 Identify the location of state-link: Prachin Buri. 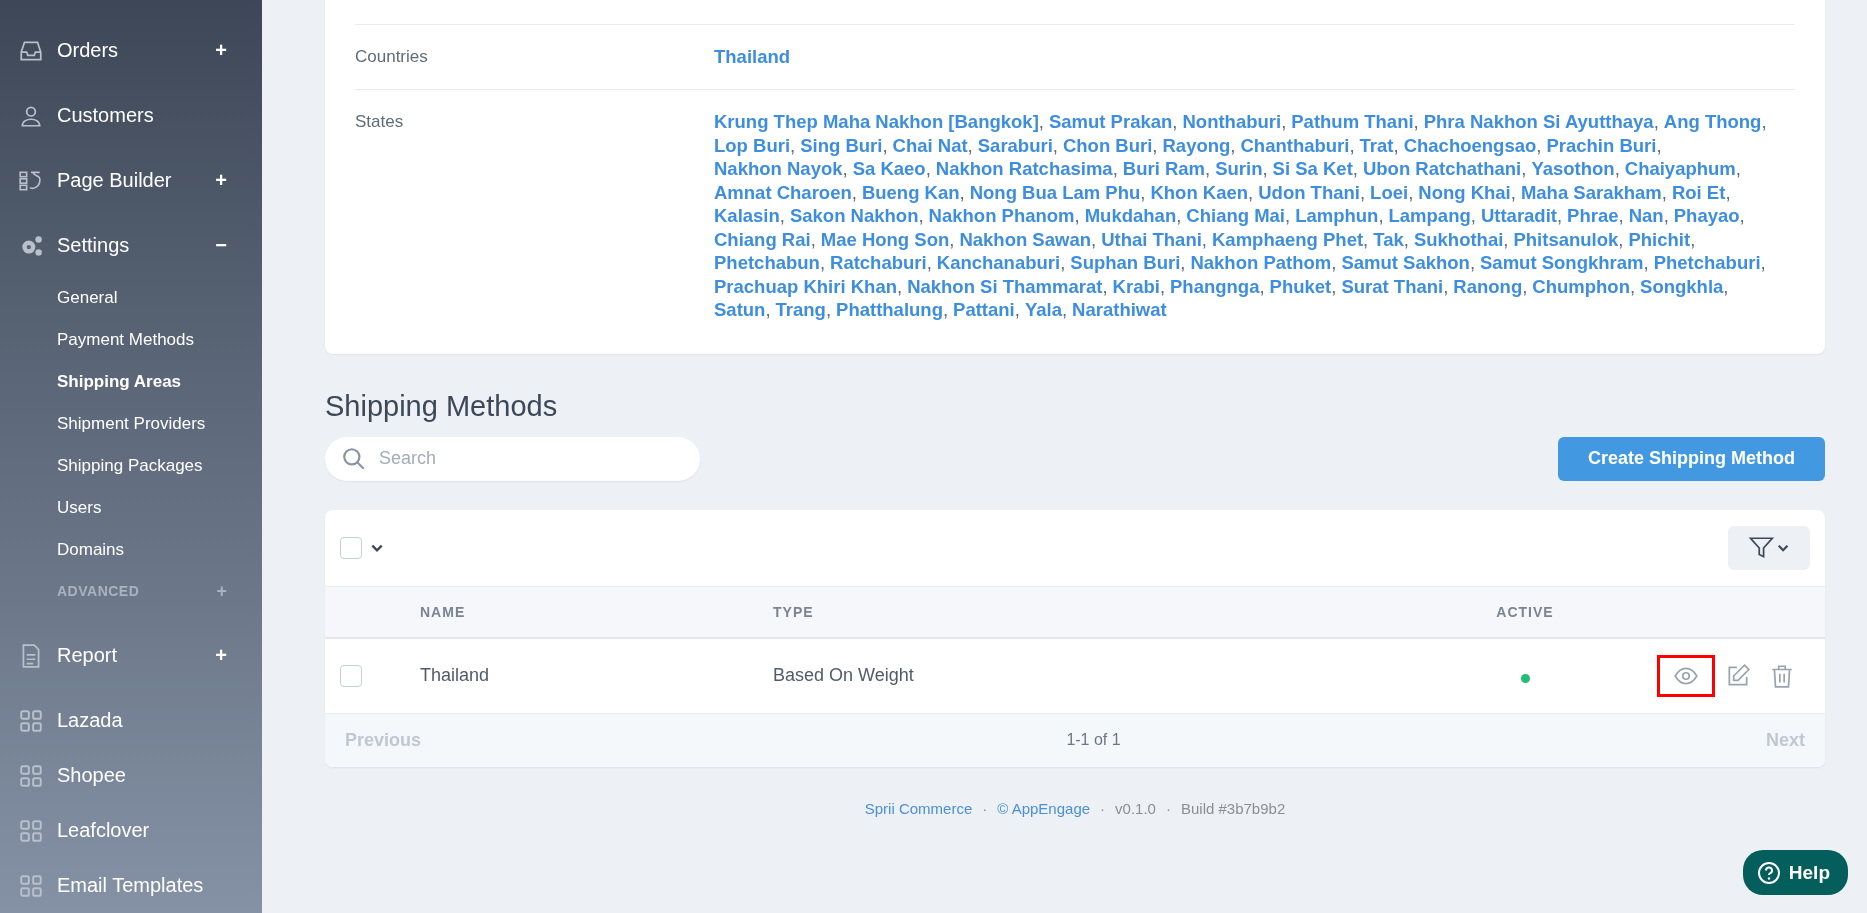
(1601, 145).